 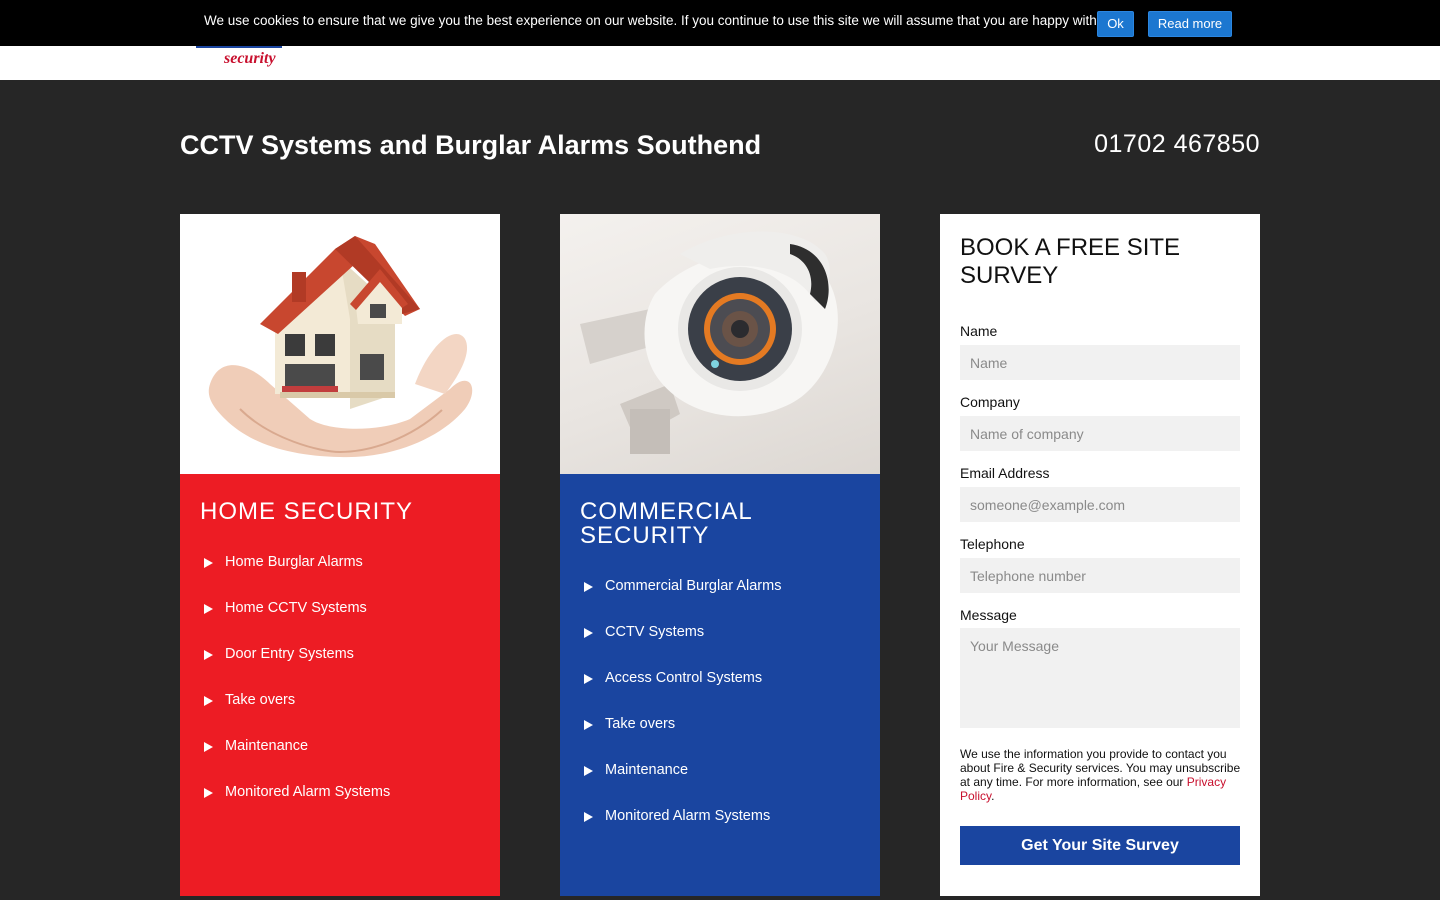 What do you see at coordinates (993, 796) in the screenshot?
I see `privacy-note-end: .` at bounding box center [993, 796].